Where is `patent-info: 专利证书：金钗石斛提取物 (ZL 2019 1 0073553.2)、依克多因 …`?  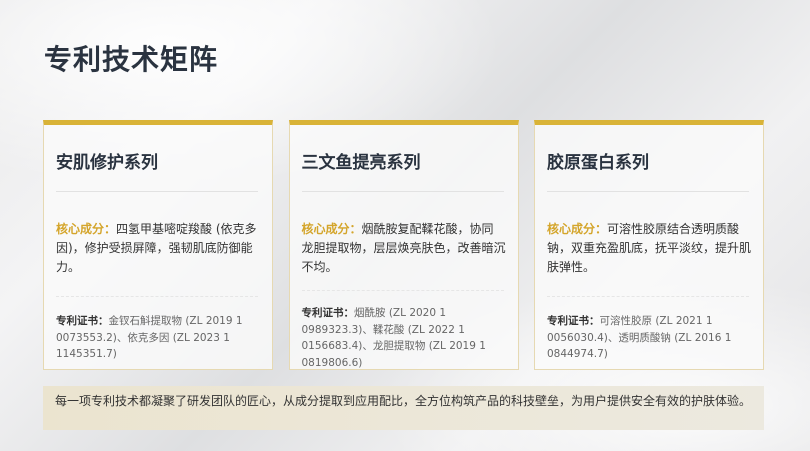 patent-info: 专利证书：金钗石斛提取物 (ZL 2019 1 0073553.2)、依克多因 … is located at coordinates (159, 338).